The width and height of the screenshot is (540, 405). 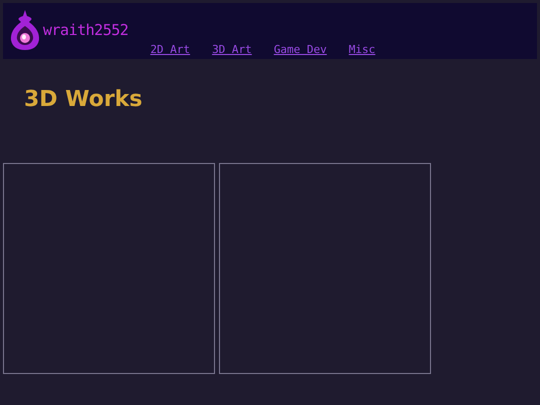 What do you see at coordinates (85, 30) in the screenshot?
I see `site-logo-text: wraith2552` at bounding box center [85, 30].